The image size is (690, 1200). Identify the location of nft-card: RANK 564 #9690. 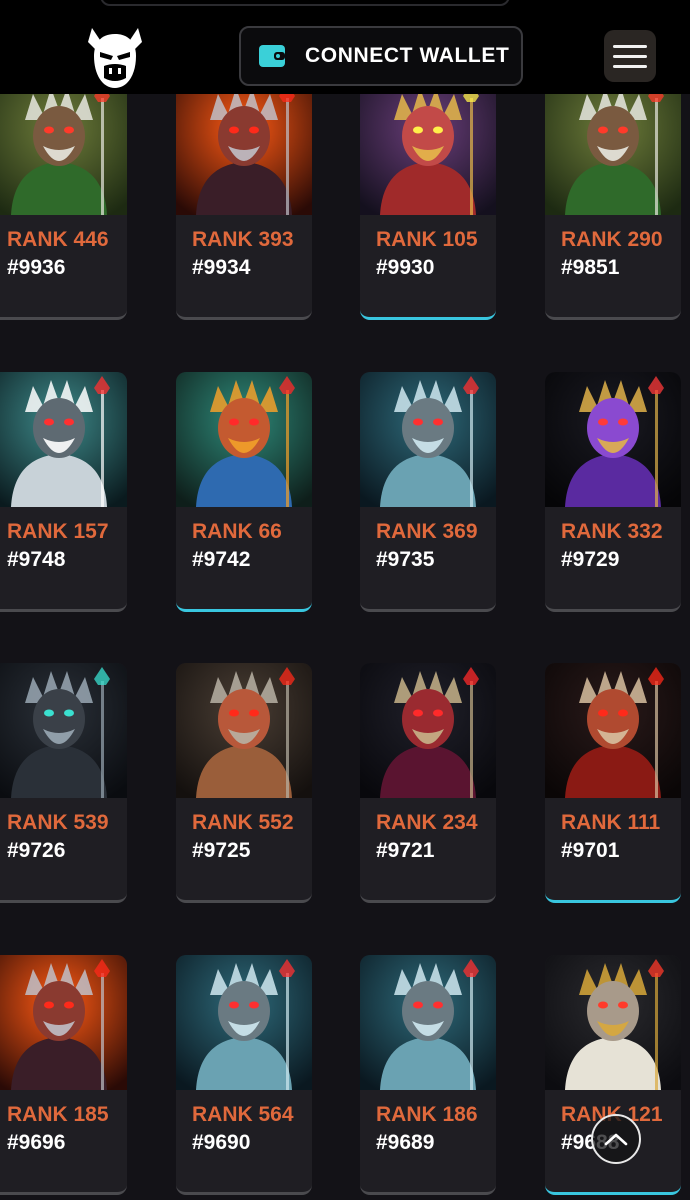
(244, 1075).